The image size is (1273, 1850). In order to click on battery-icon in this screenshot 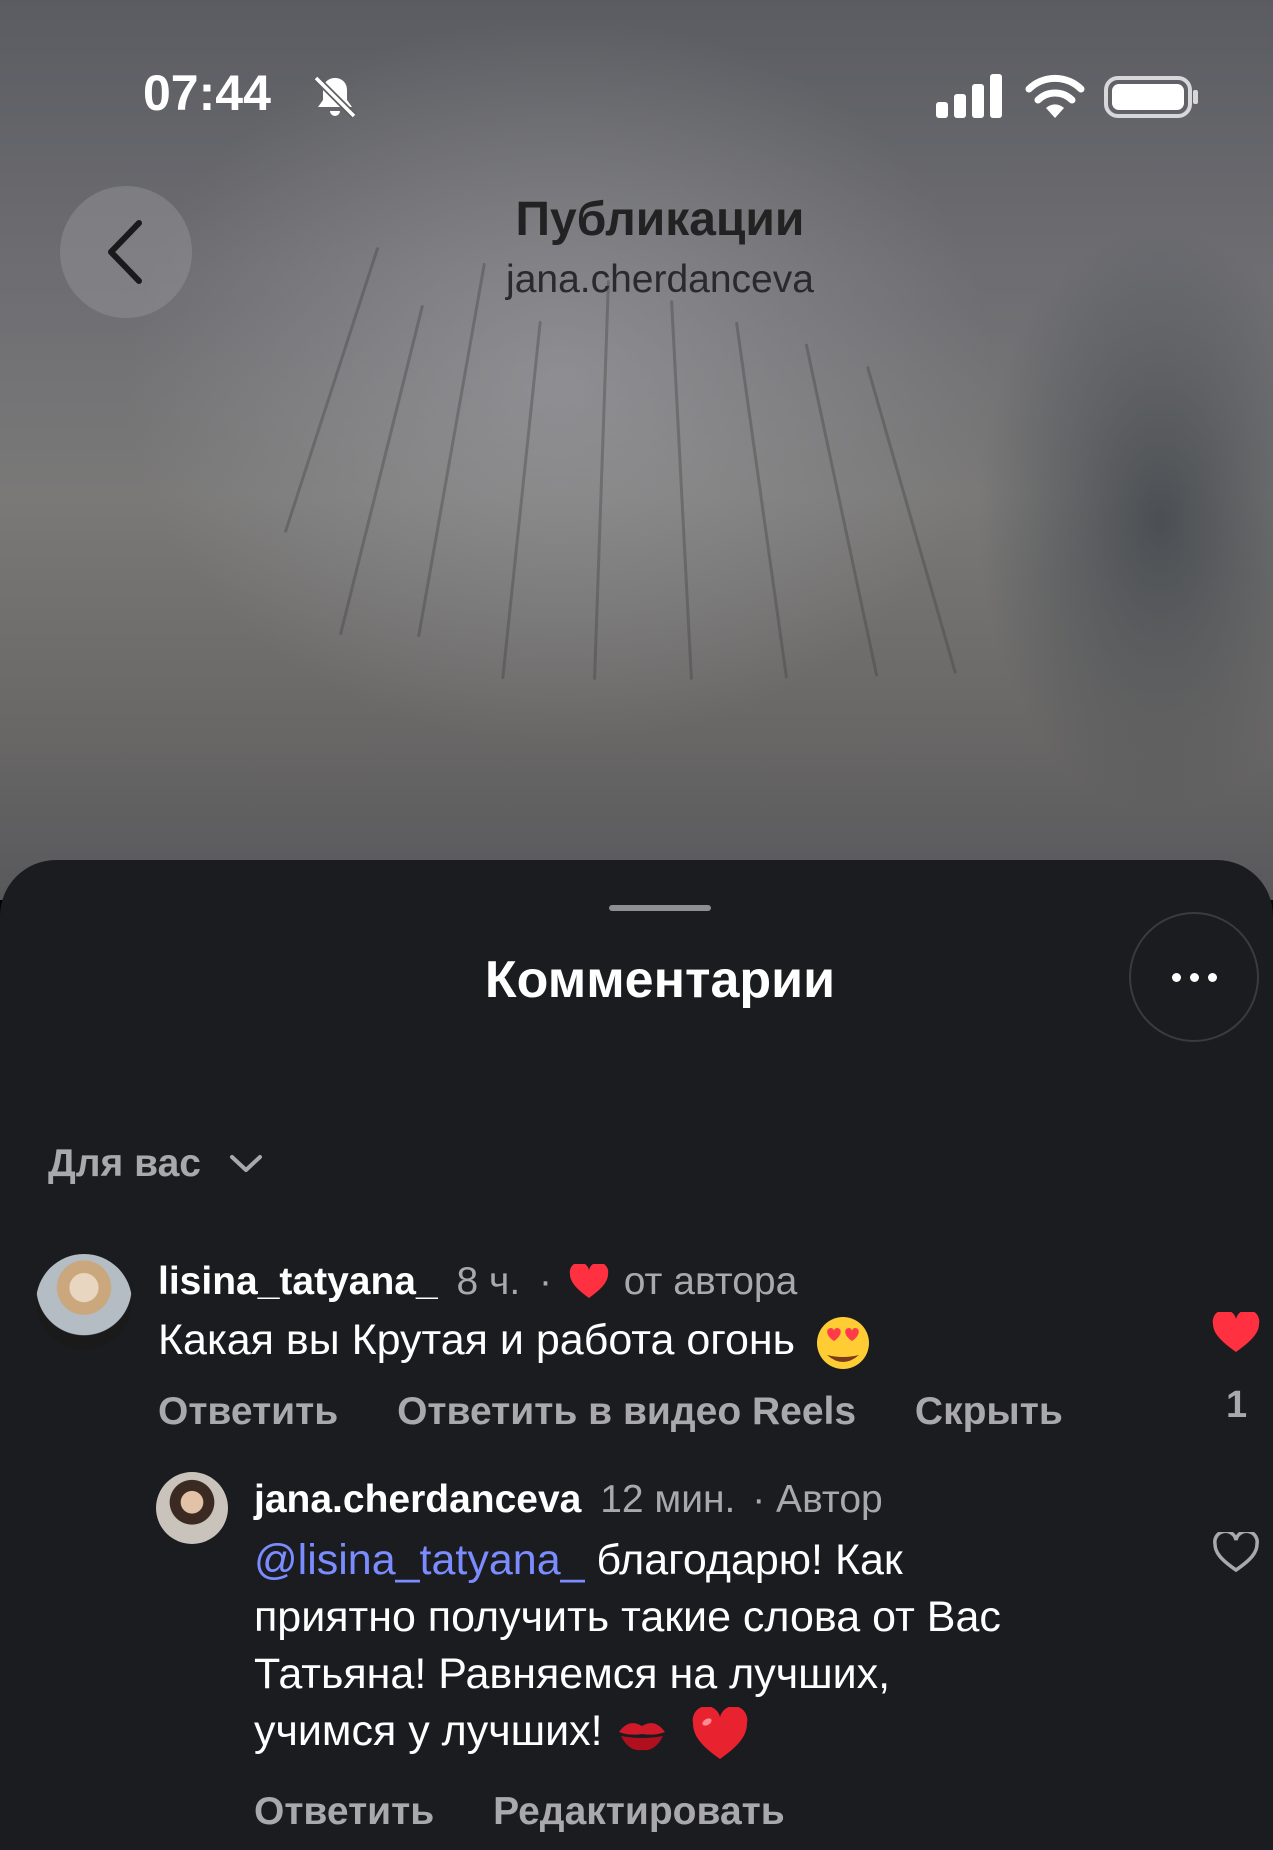, I will do `click(1151, 97)`.